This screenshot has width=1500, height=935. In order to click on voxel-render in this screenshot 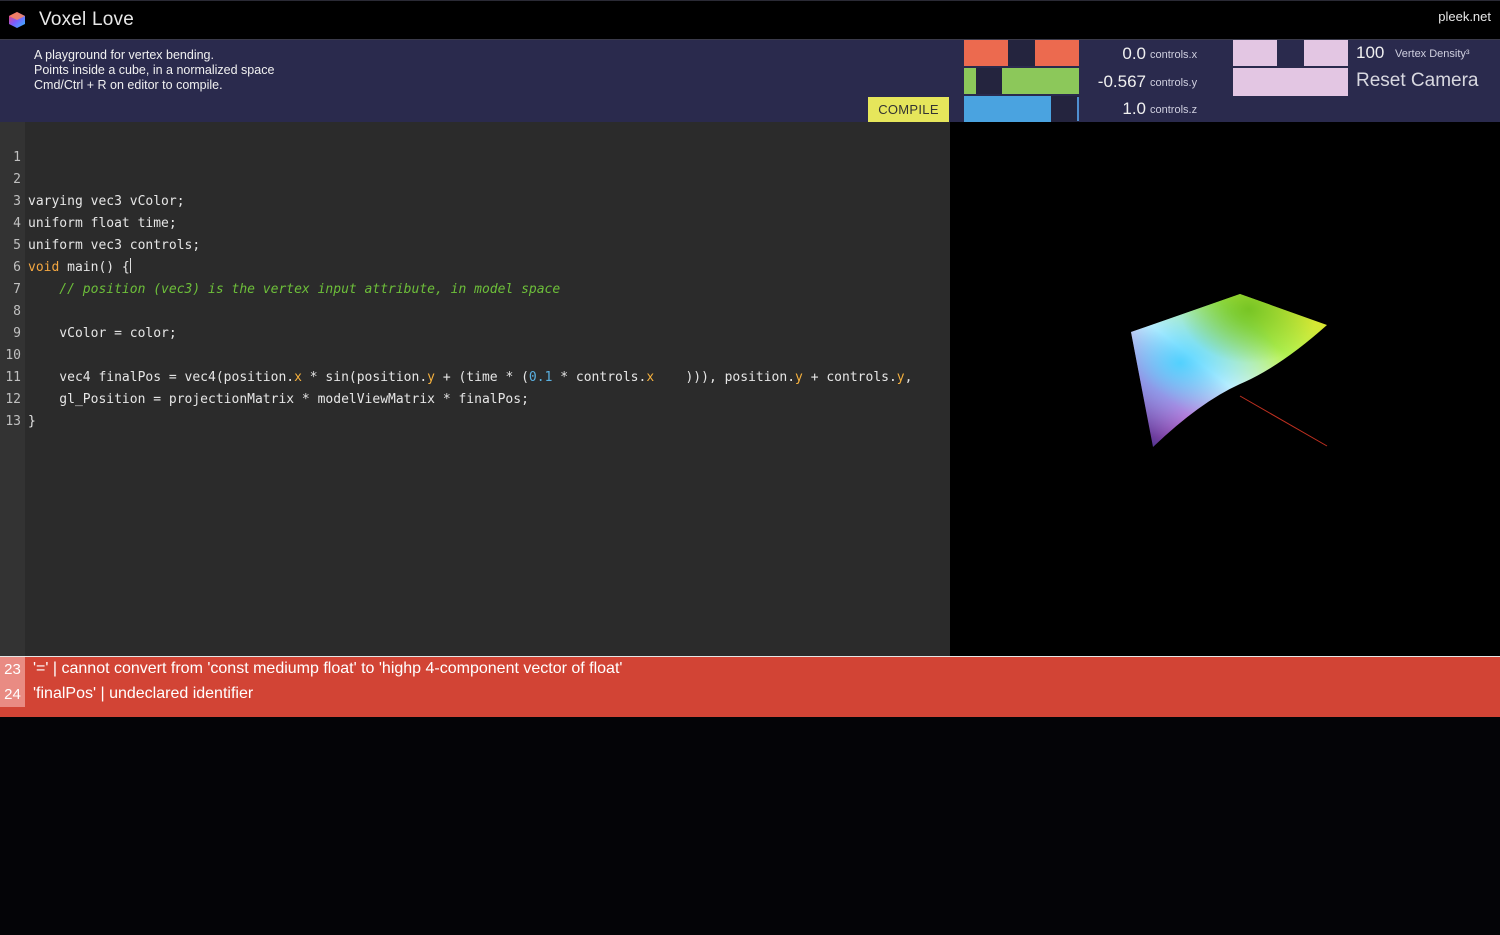, I will do `click(1229, 370)`.